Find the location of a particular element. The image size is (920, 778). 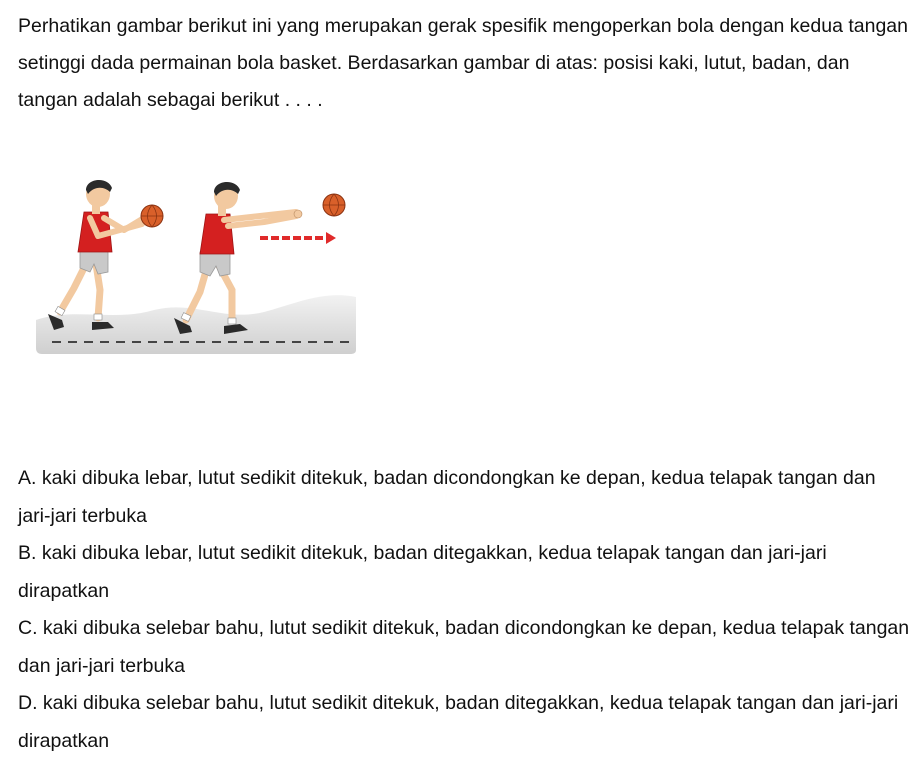

player-holding-ball is located at coordinates (106, 254).